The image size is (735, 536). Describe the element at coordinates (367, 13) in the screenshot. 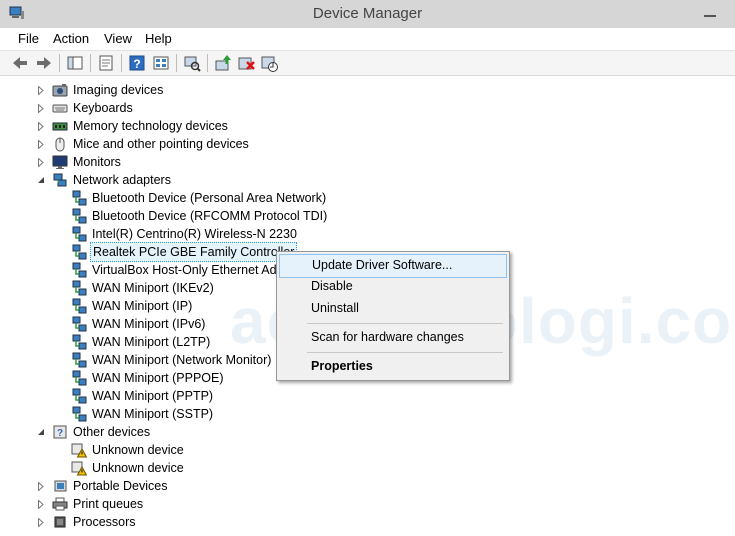

I see `window-title: Device Manager` at that location.